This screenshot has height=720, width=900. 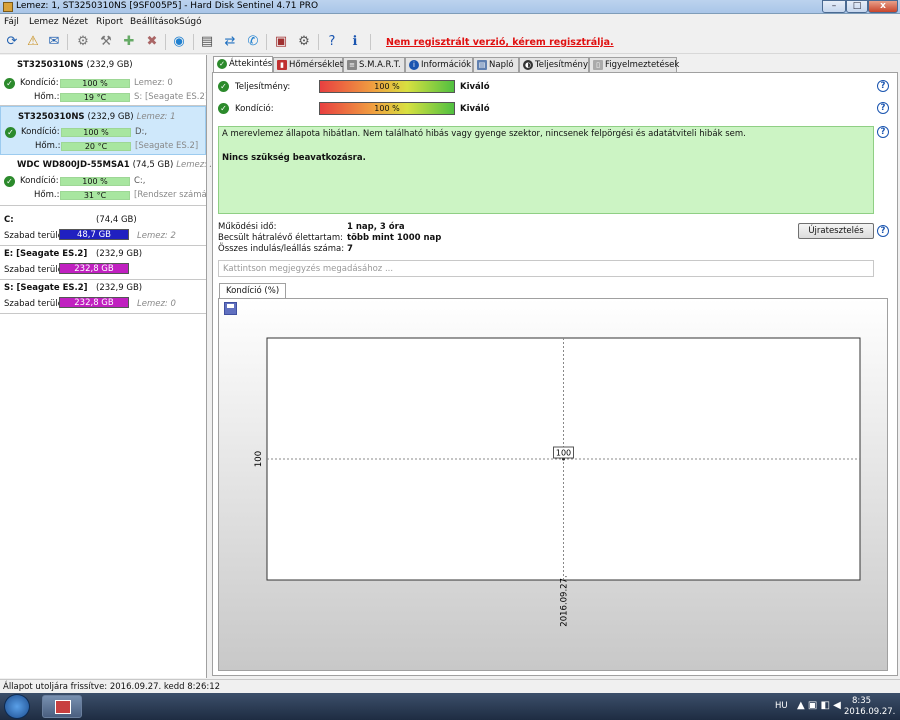 What do you see at coordinates (17, 706) in the screenshot?
I see `start-button` at bounding box center [17, 706].